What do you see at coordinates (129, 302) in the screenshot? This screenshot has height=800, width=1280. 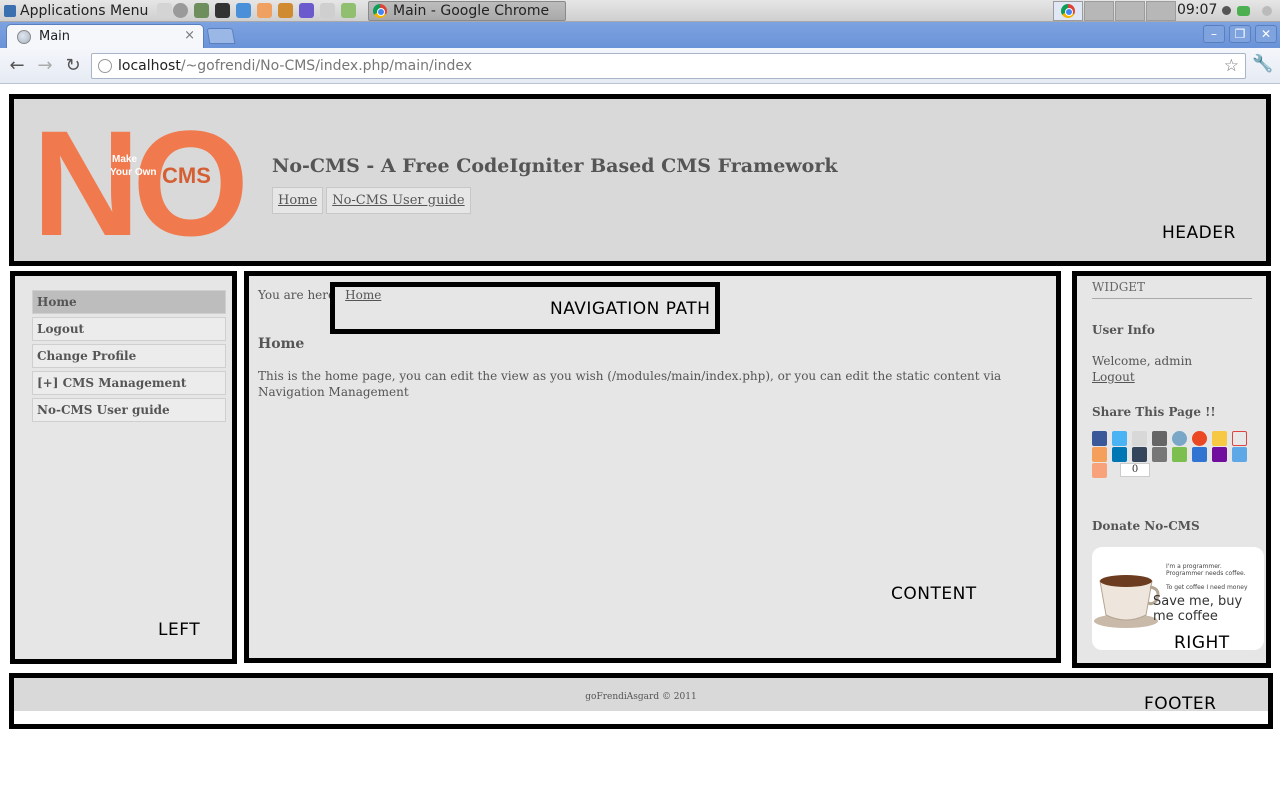 I see `left-menu-home: Home` at bounding box center [129, 302].